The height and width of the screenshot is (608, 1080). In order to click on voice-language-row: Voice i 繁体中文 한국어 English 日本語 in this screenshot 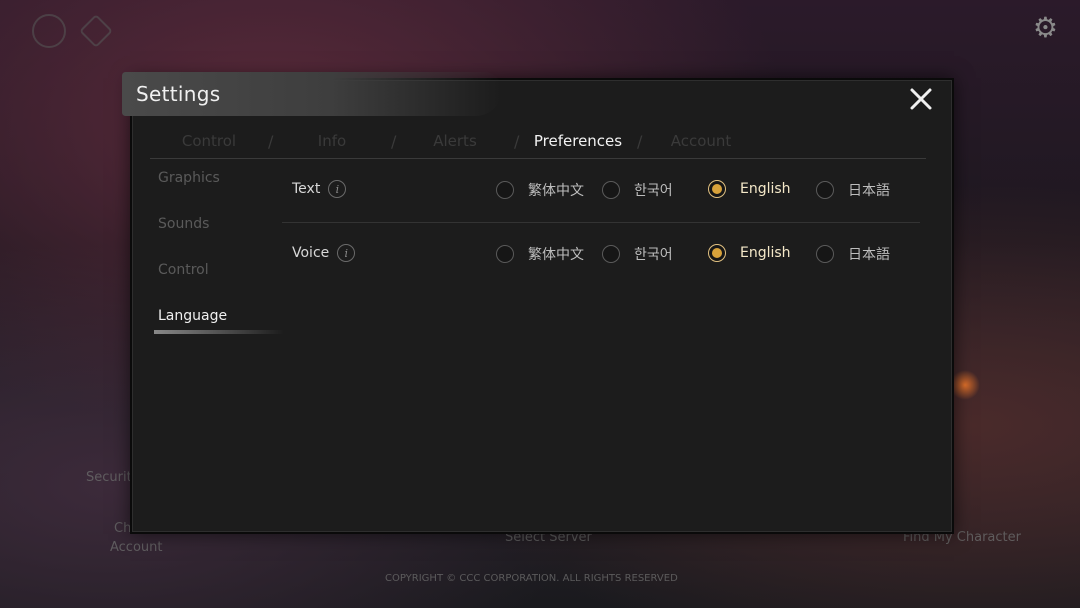, I will do `click(601, 254)`.